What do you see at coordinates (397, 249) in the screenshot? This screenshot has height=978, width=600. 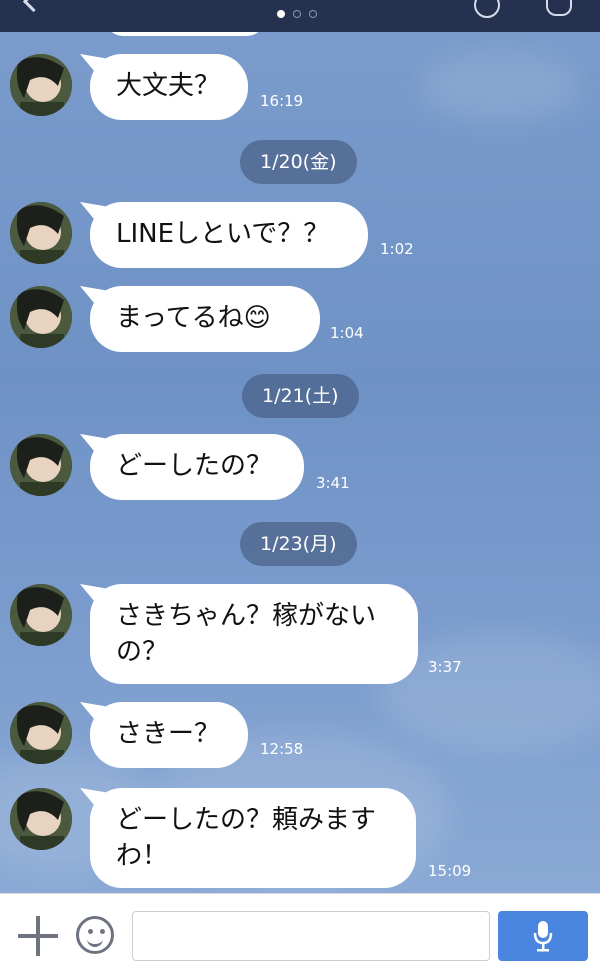 I see `message-time: 1:02` at bounding box center [397, 249].